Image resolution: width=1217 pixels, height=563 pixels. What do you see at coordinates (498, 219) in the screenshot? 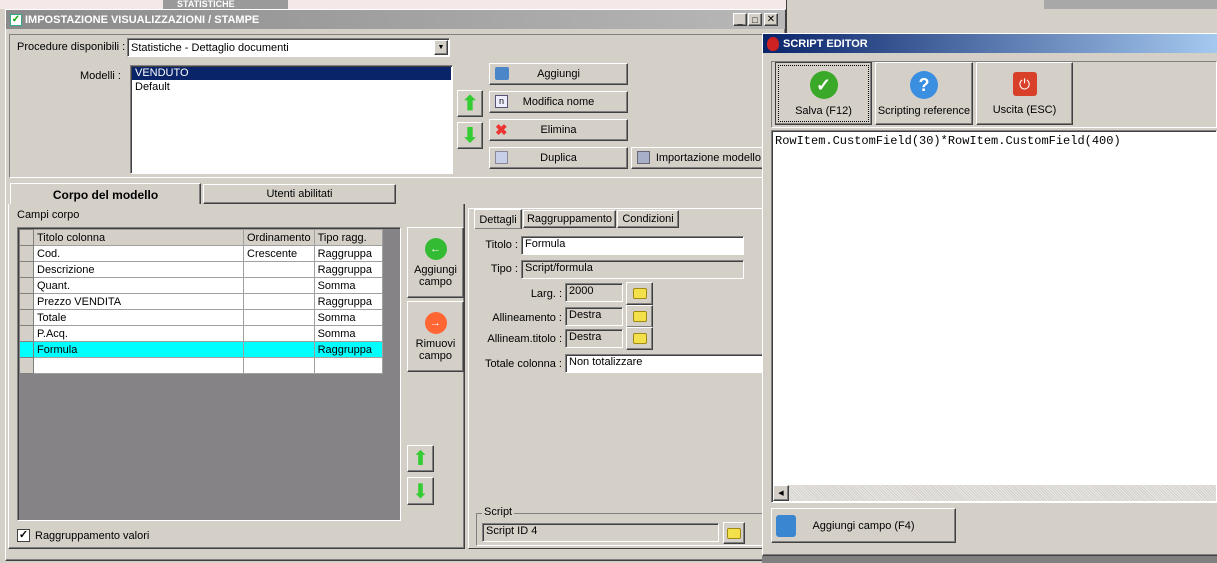
I see `tab-dettagli: Dettagli` at bounding box center [498, 219].